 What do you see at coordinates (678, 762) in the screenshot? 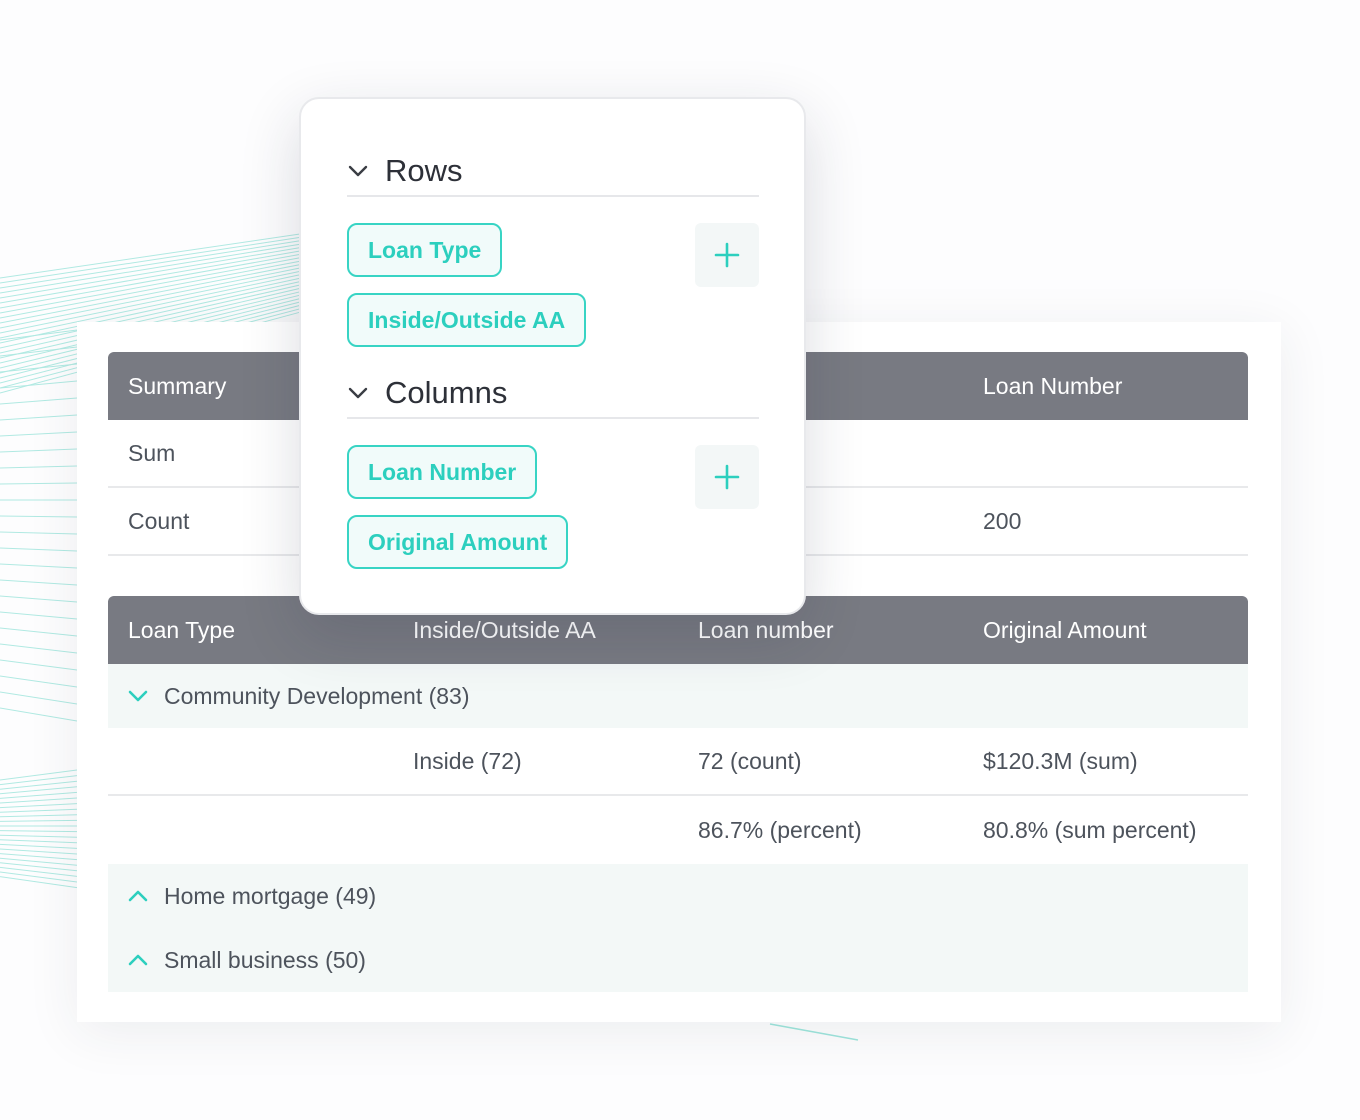
I see `table-row: Inside (72) 72 (count) $120.3M (sum)` at bounding box center [678, 762].